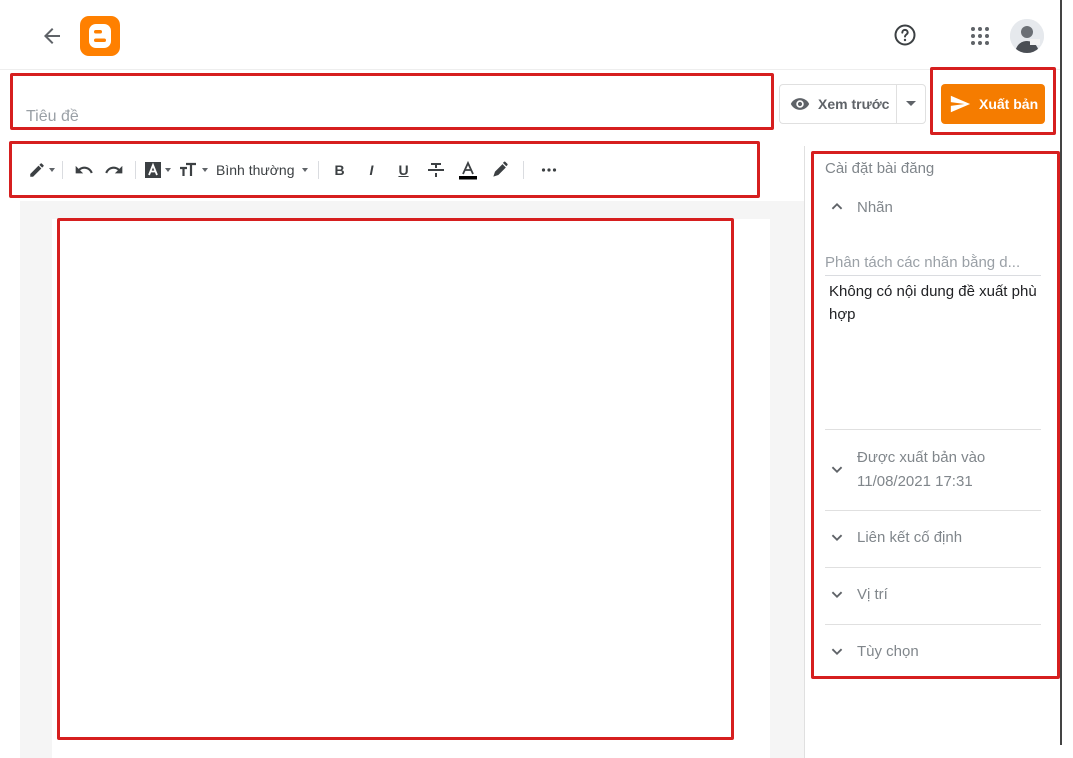  I want to click on preview-button: Xem trước, so click(838, 104).